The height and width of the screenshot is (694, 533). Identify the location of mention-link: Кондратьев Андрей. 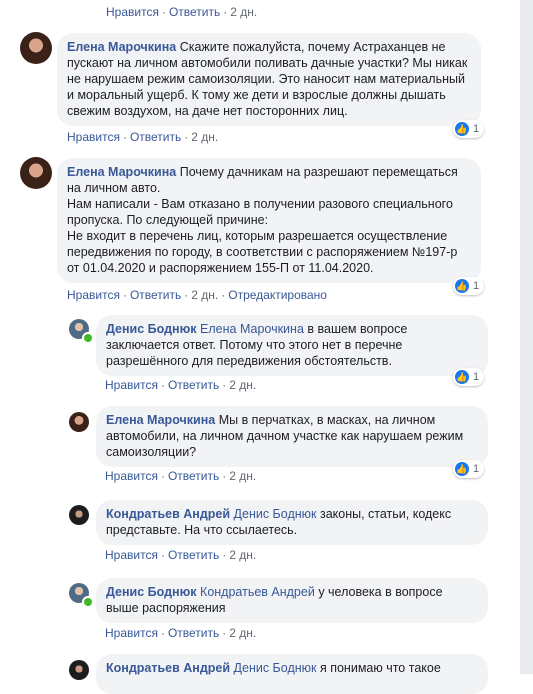
(257, 592).